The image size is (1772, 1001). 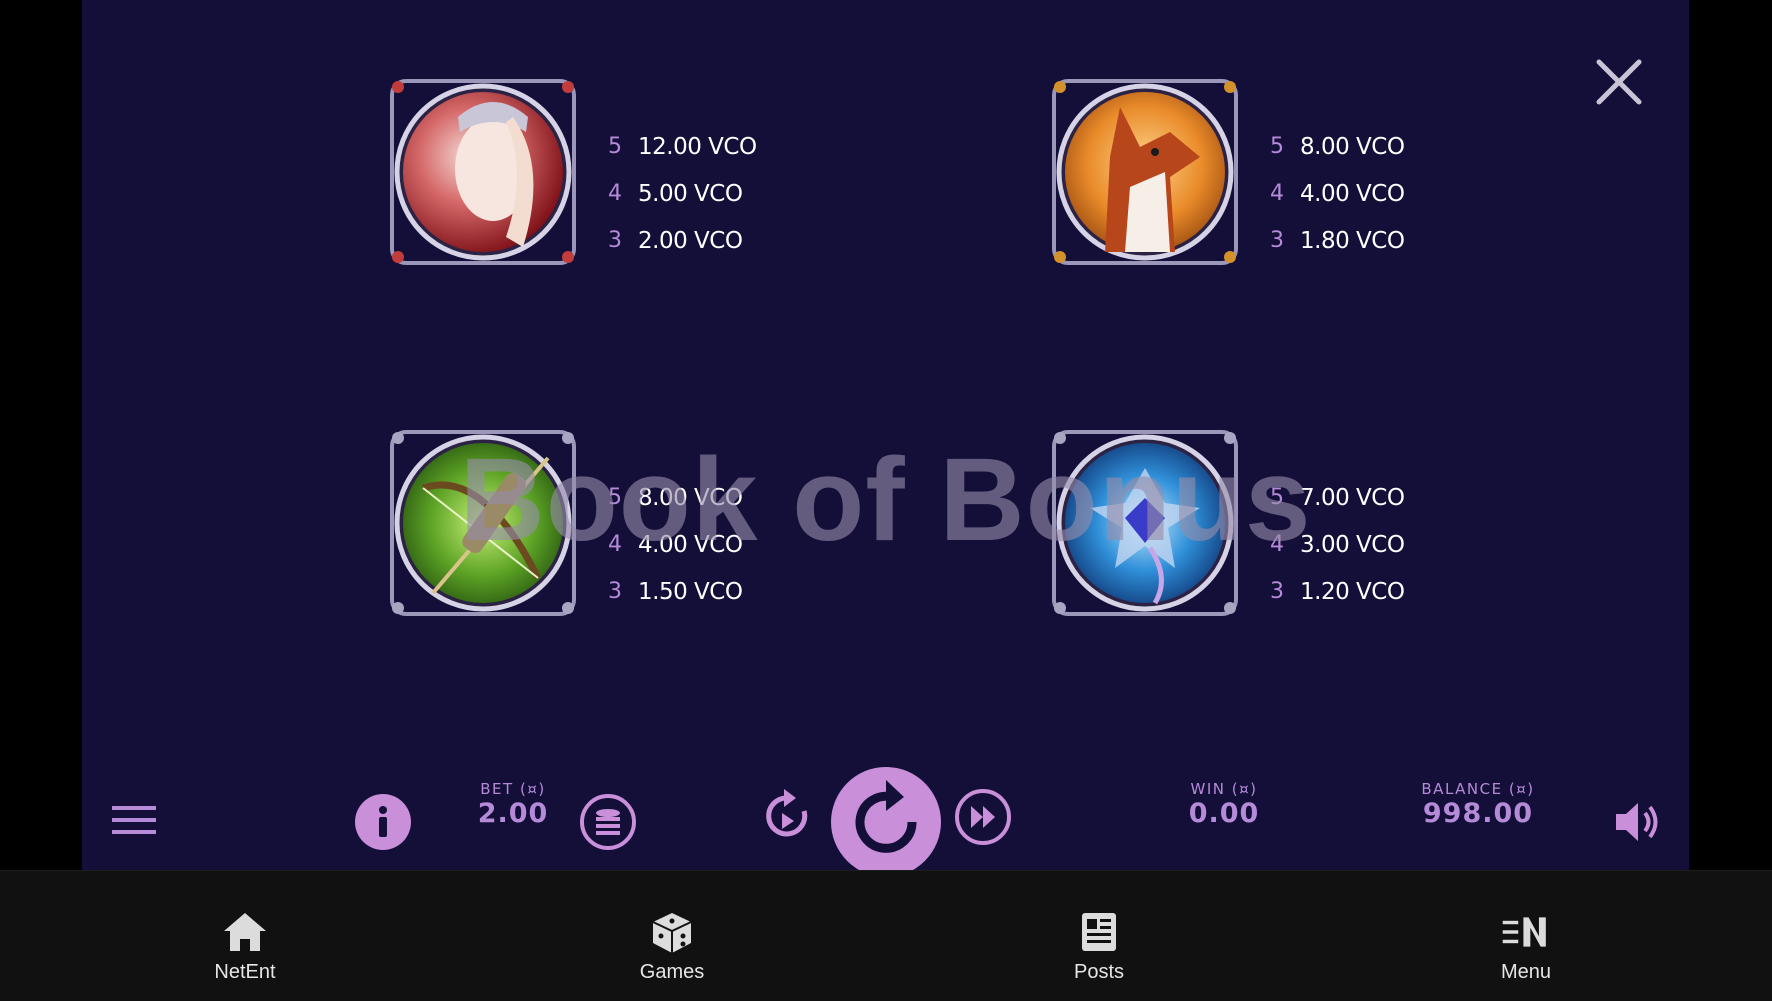 What do you see at coordinates (513, 789) in the screenshot?
I see `bet-label: BET (¤)` at bounding box center [513, 789].